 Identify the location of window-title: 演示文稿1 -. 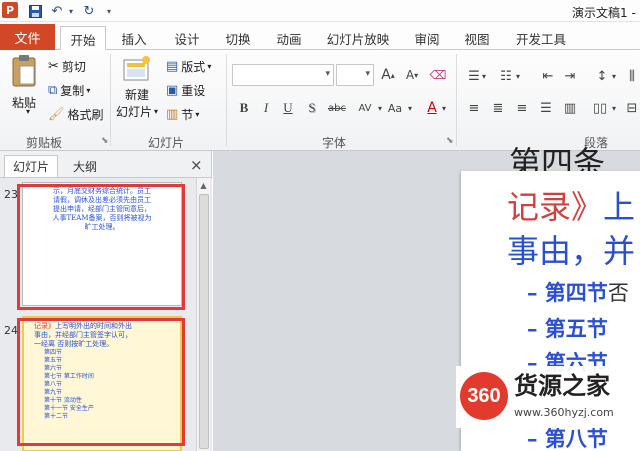
(604, 13).